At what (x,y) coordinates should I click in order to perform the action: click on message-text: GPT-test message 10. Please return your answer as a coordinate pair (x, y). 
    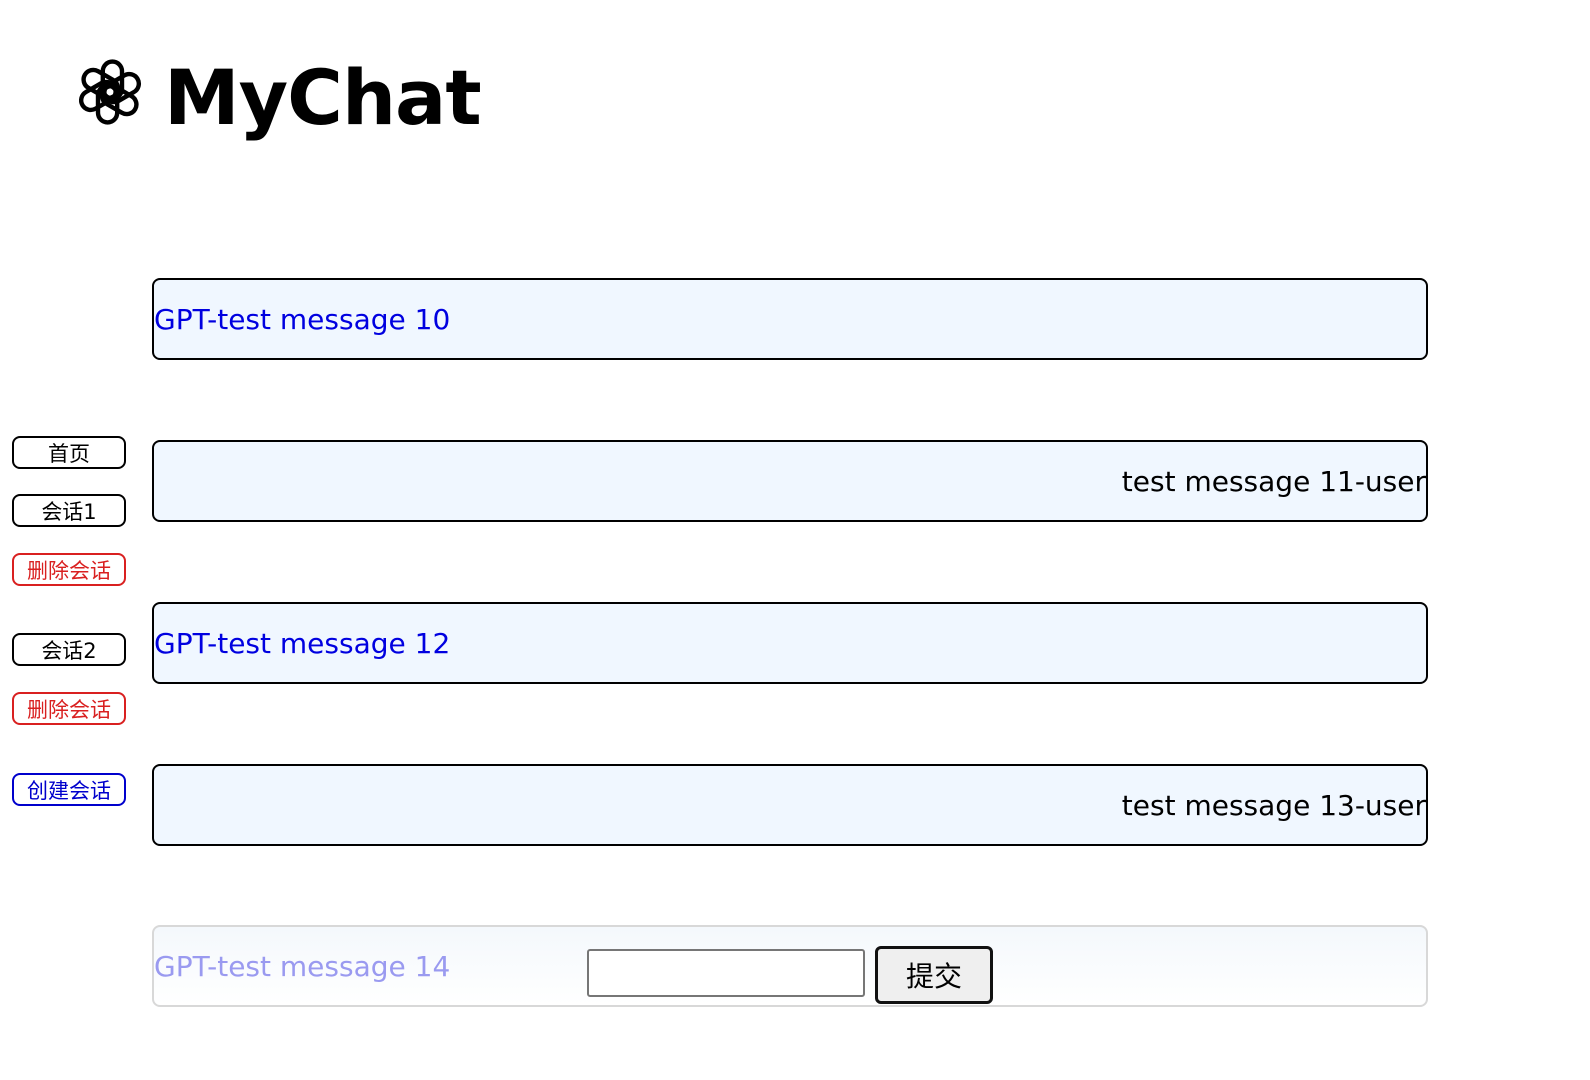
    Looking at the image, I should click on (302, 319).